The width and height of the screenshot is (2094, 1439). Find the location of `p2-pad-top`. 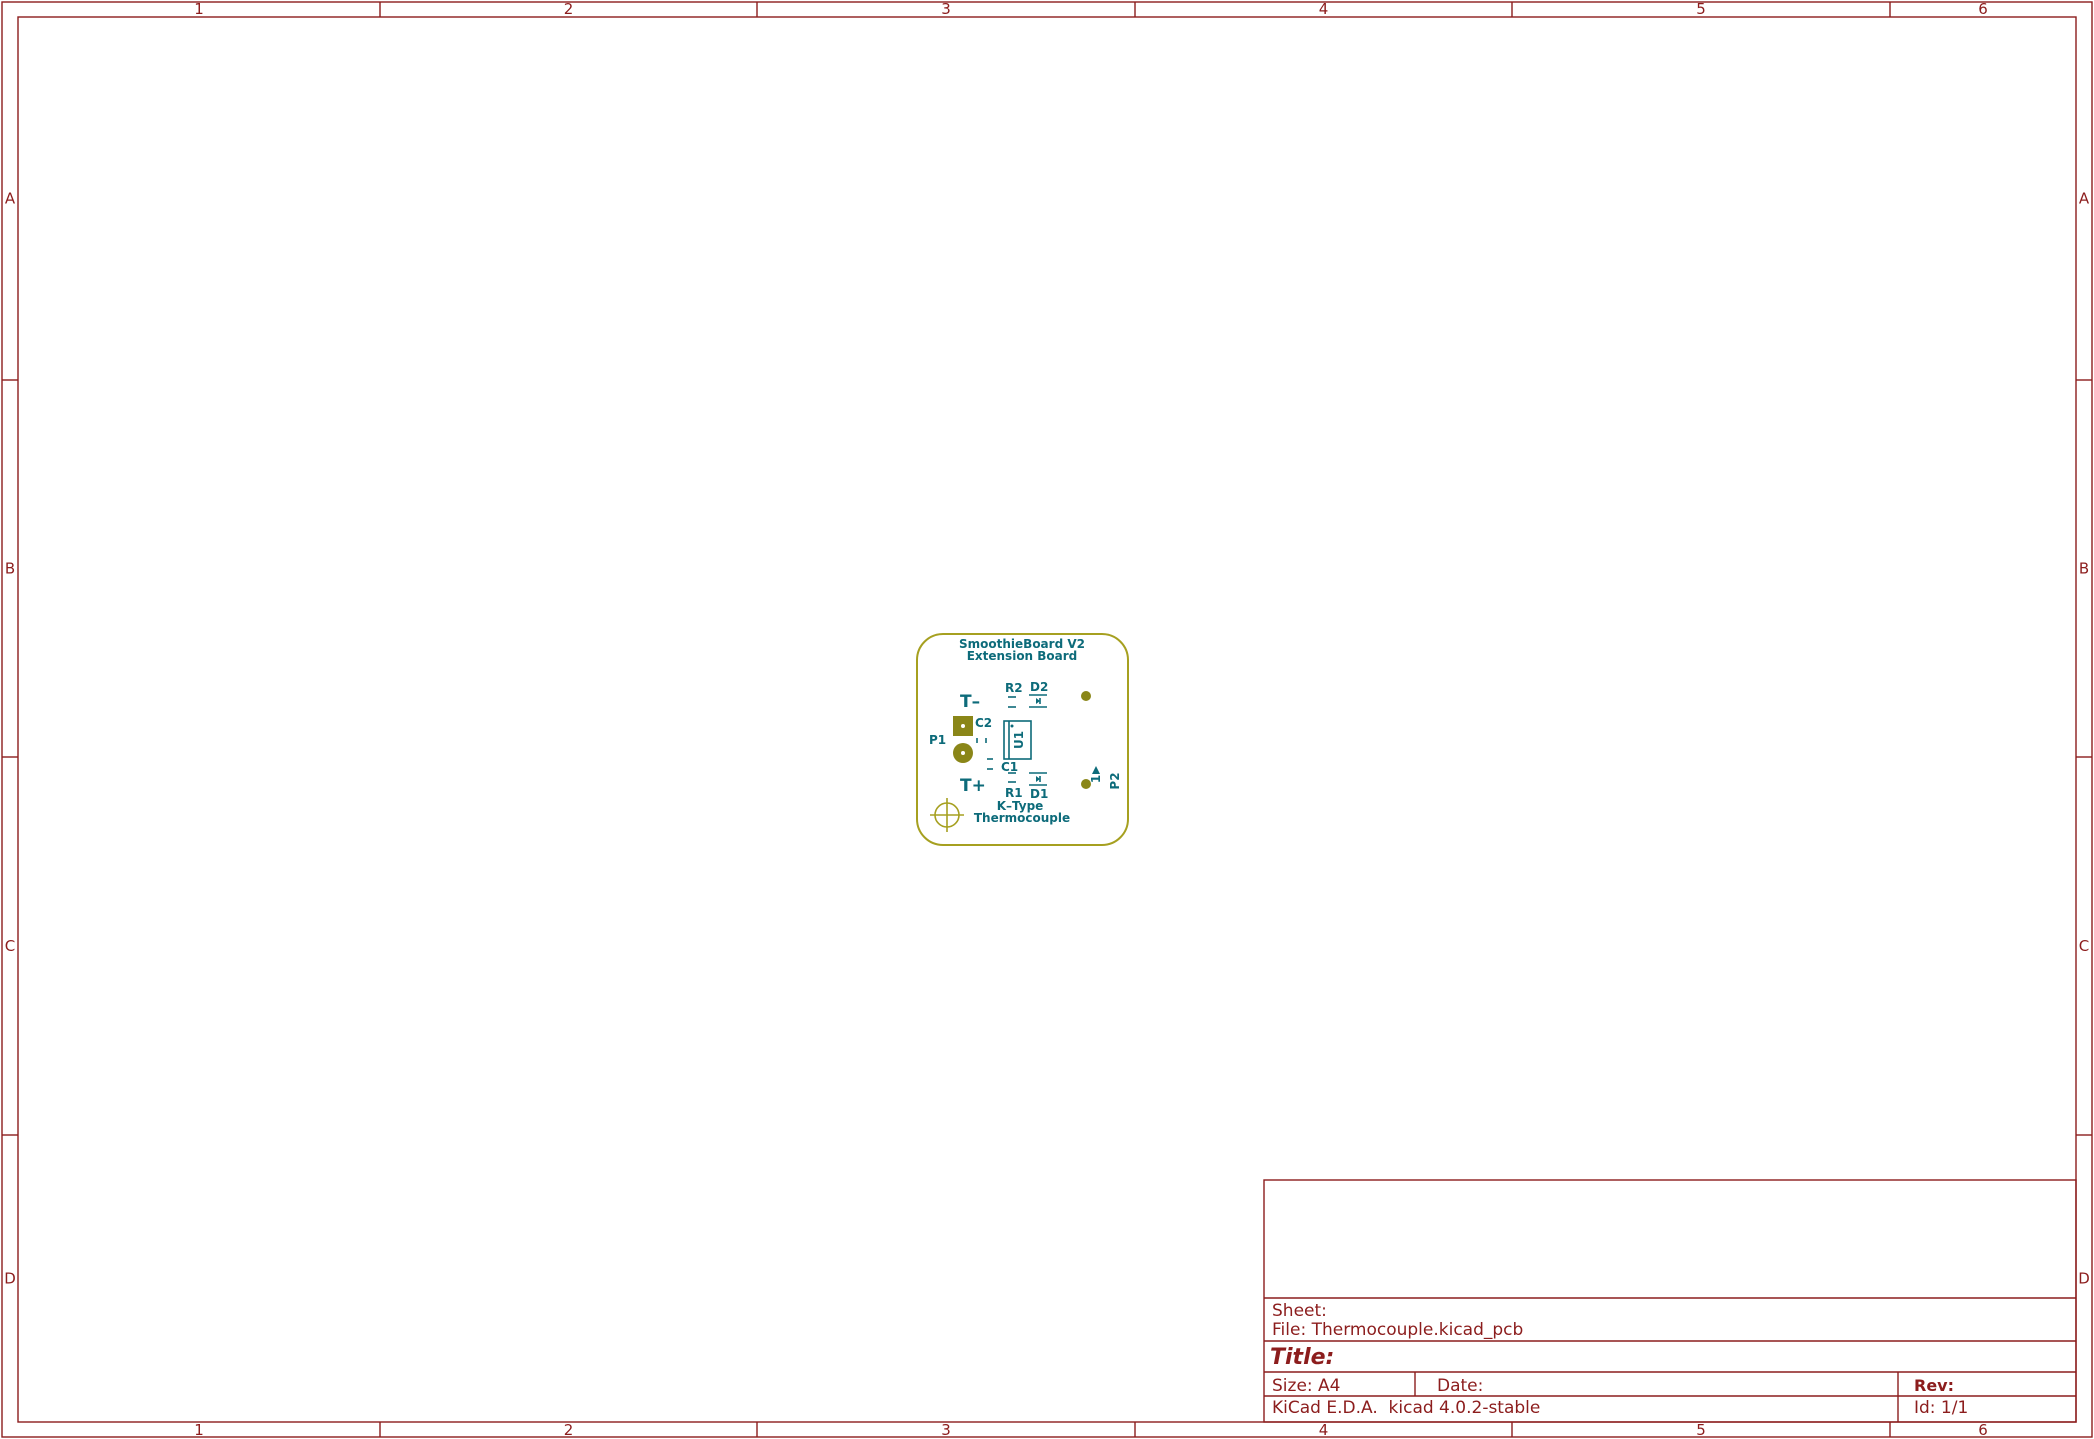

p2-pad-top is located at coordinates (1086, 696).